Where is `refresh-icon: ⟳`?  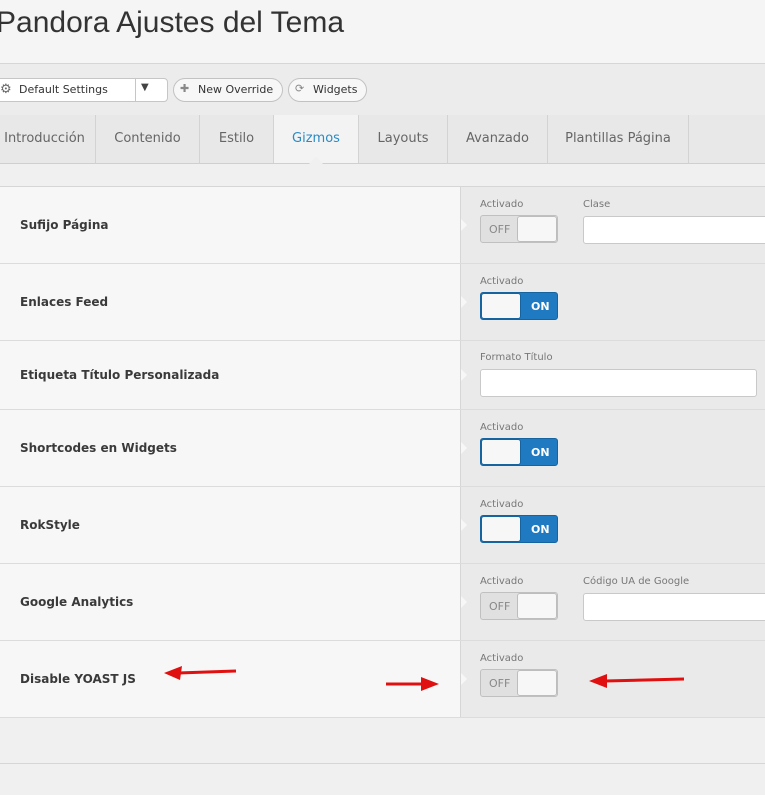 refresh-icon: ⟳ is located at coordinates (300, 88).